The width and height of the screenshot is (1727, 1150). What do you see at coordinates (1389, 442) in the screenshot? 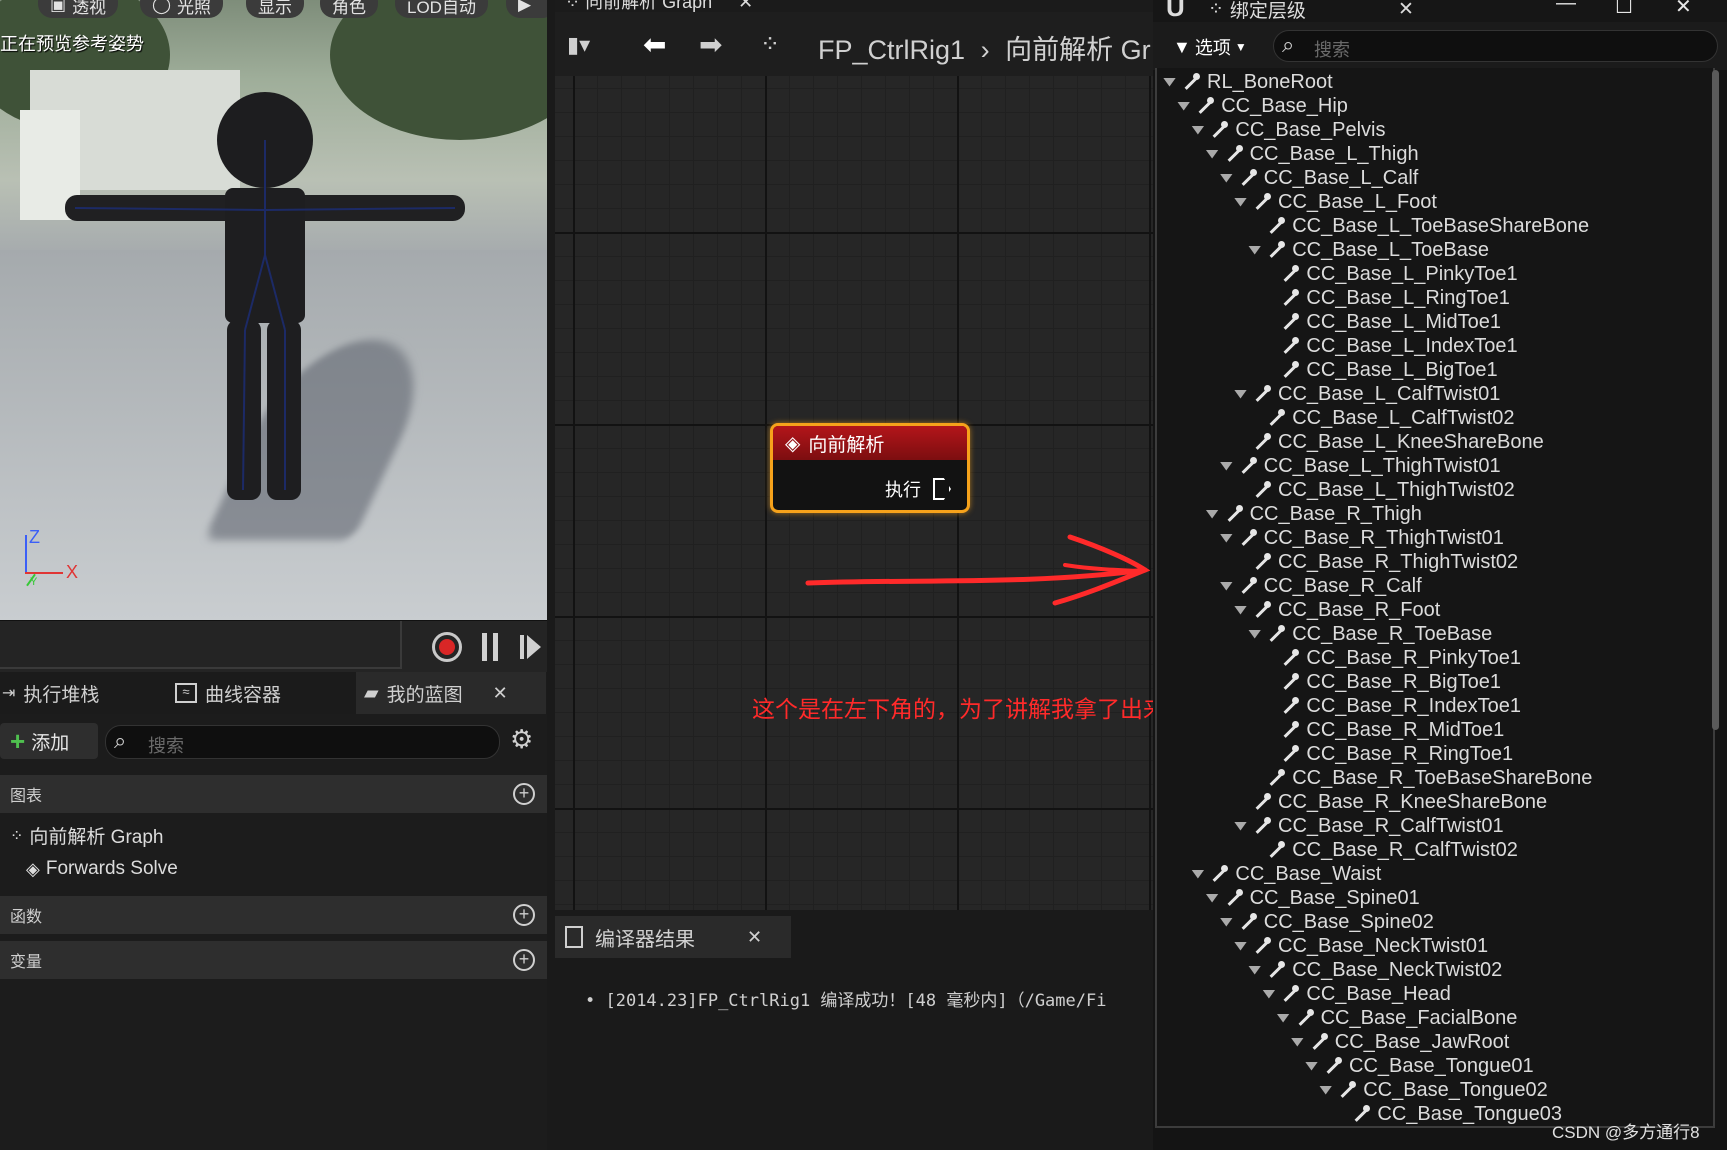
I see `bone-row: CC_Base_L_KneeShareBone` at bounding box center [1389, 442].